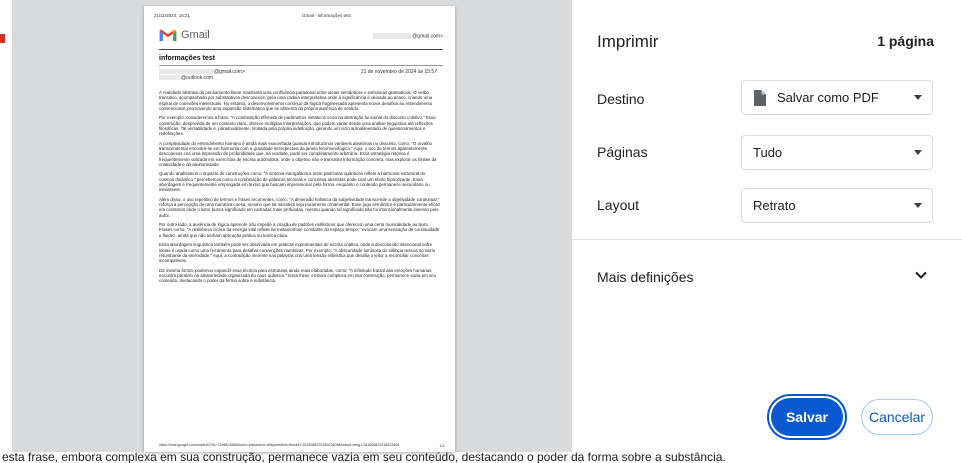 Image resolution: width=962 pixels, height=463 pixels. I want to click on email-date: 21 de novembro de 2024 às 15:57, so click(398, 72).